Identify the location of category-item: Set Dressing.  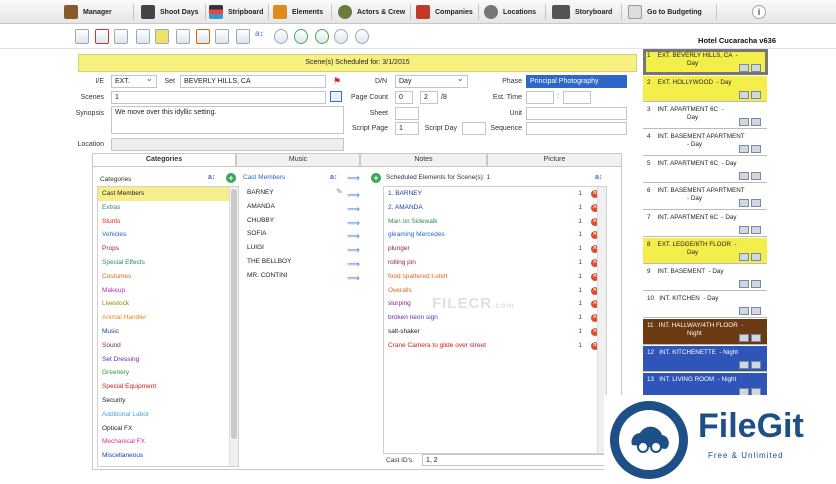
(168, 360).